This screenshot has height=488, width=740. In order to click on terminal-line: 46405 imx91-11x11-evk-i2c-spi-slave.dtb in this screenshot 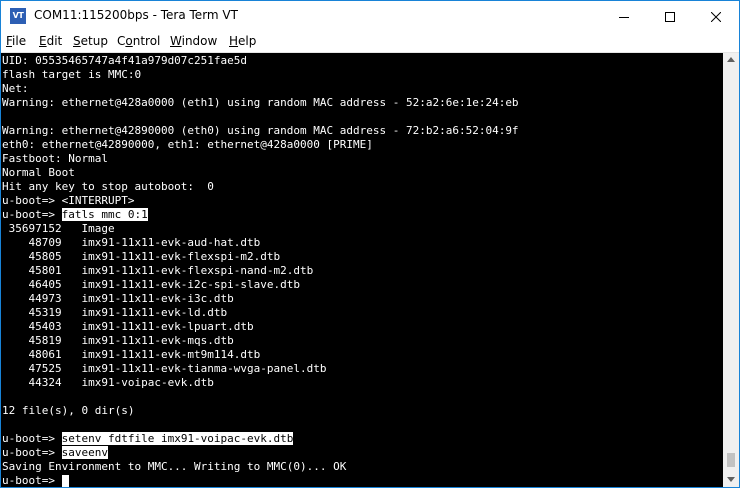, I will do `click(151, 284)`.